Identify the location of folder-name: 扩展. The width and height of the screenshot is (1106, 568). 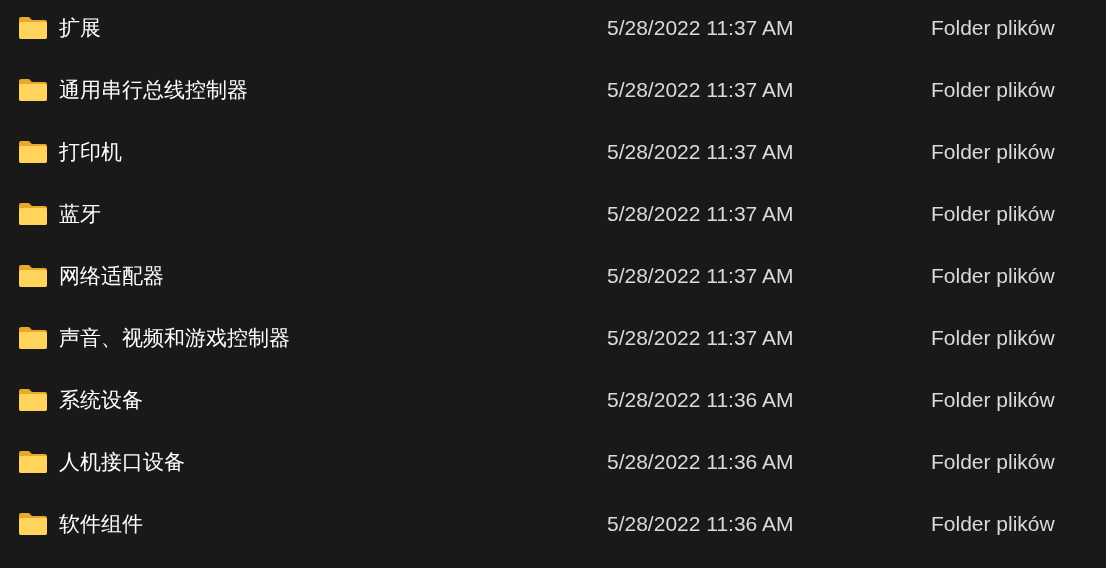
(80, 28).